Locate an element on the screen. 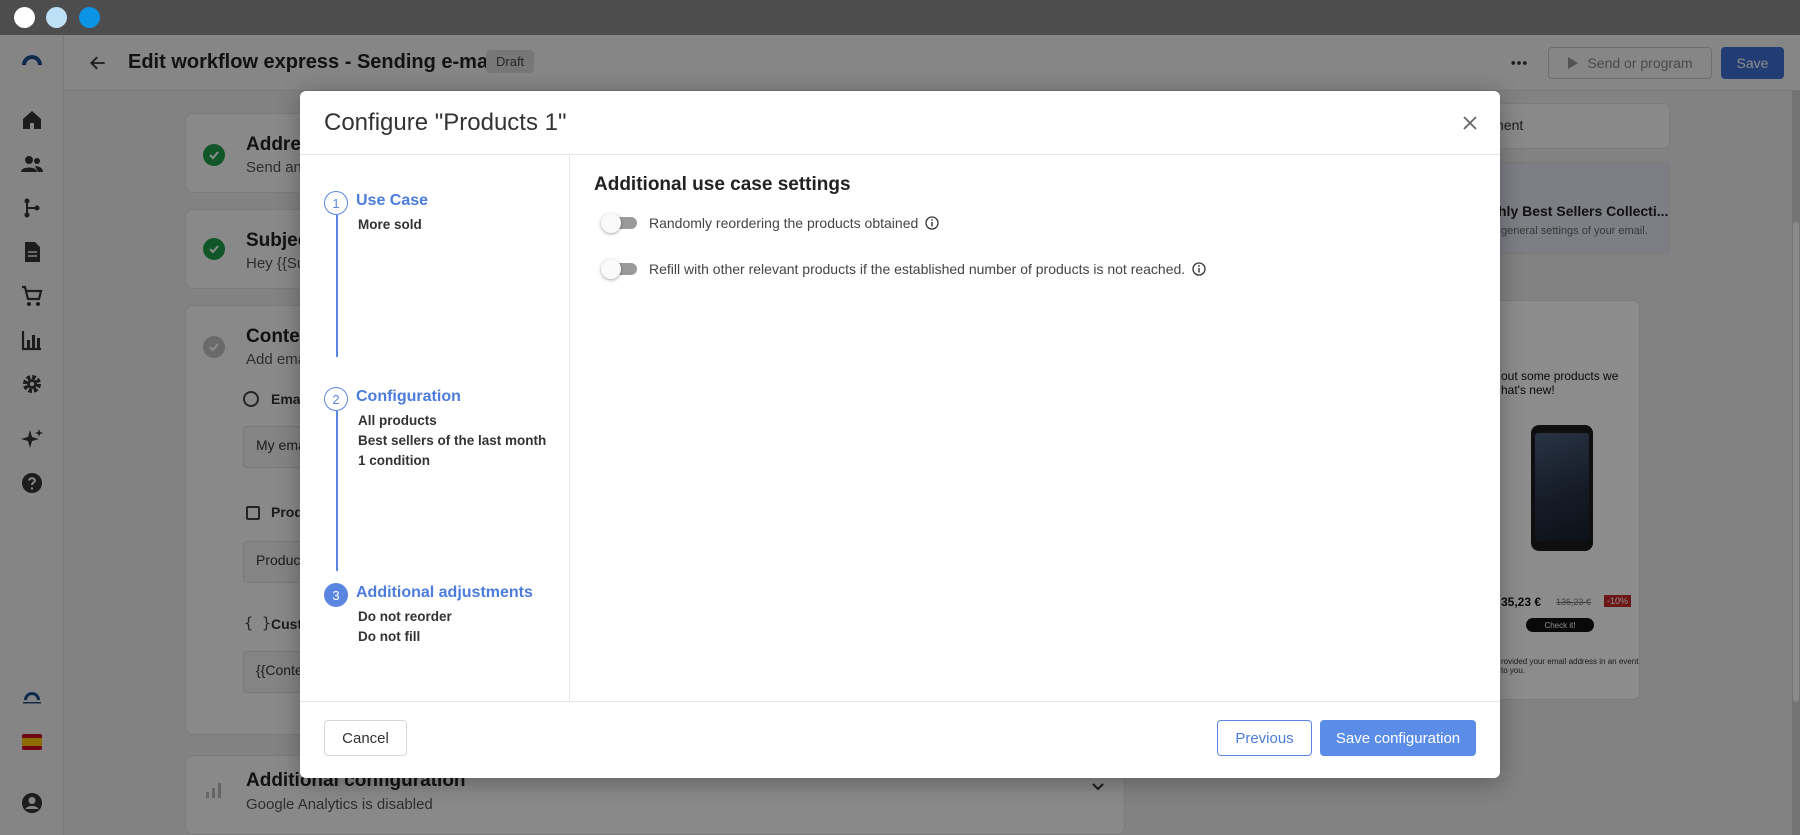 The height and width of the screenshot is (835, 1800). step-number: 1 is located at coordinates (336, 203).